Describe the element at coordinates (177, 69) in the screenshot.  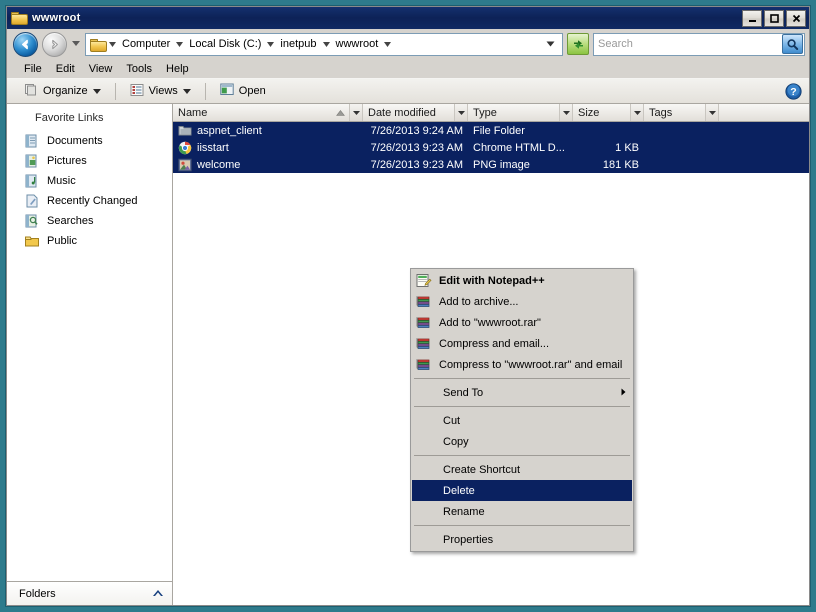
I see `menu-help: Help` at that location.